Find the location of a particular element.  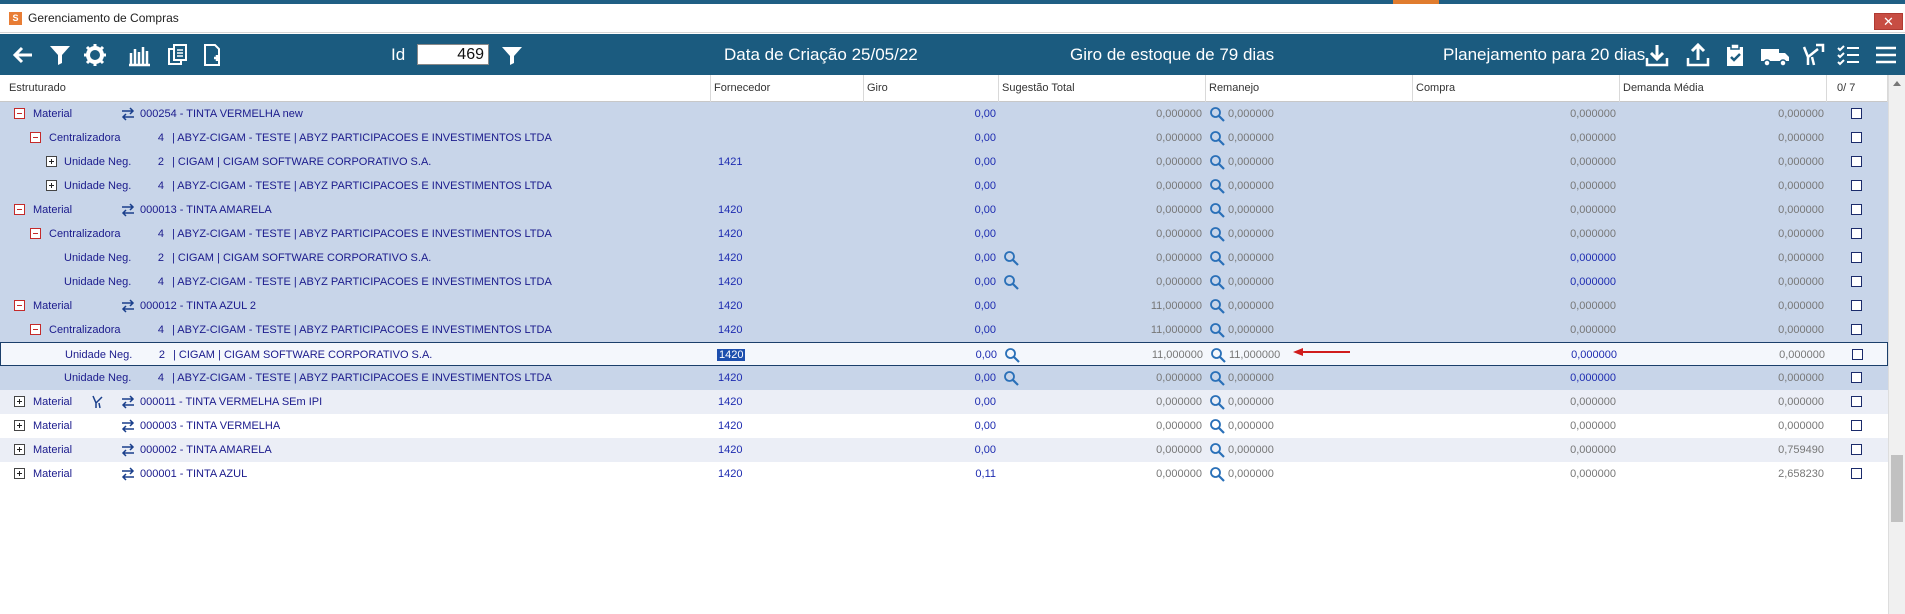

fork-icon is located at coordinates (99, 402).